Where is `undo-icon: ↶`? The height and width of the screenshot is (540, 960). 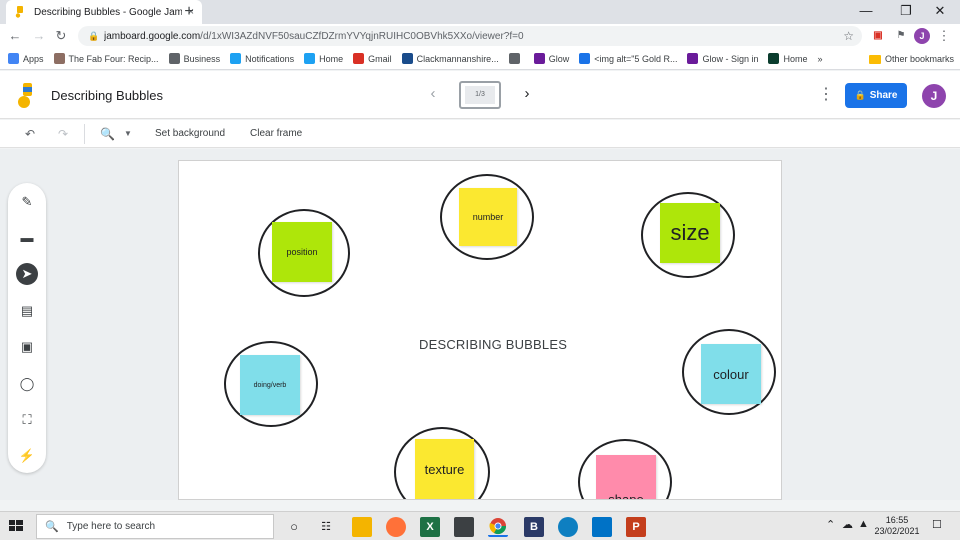
undo-icon: ↶ is located at coordinates (30, 134).